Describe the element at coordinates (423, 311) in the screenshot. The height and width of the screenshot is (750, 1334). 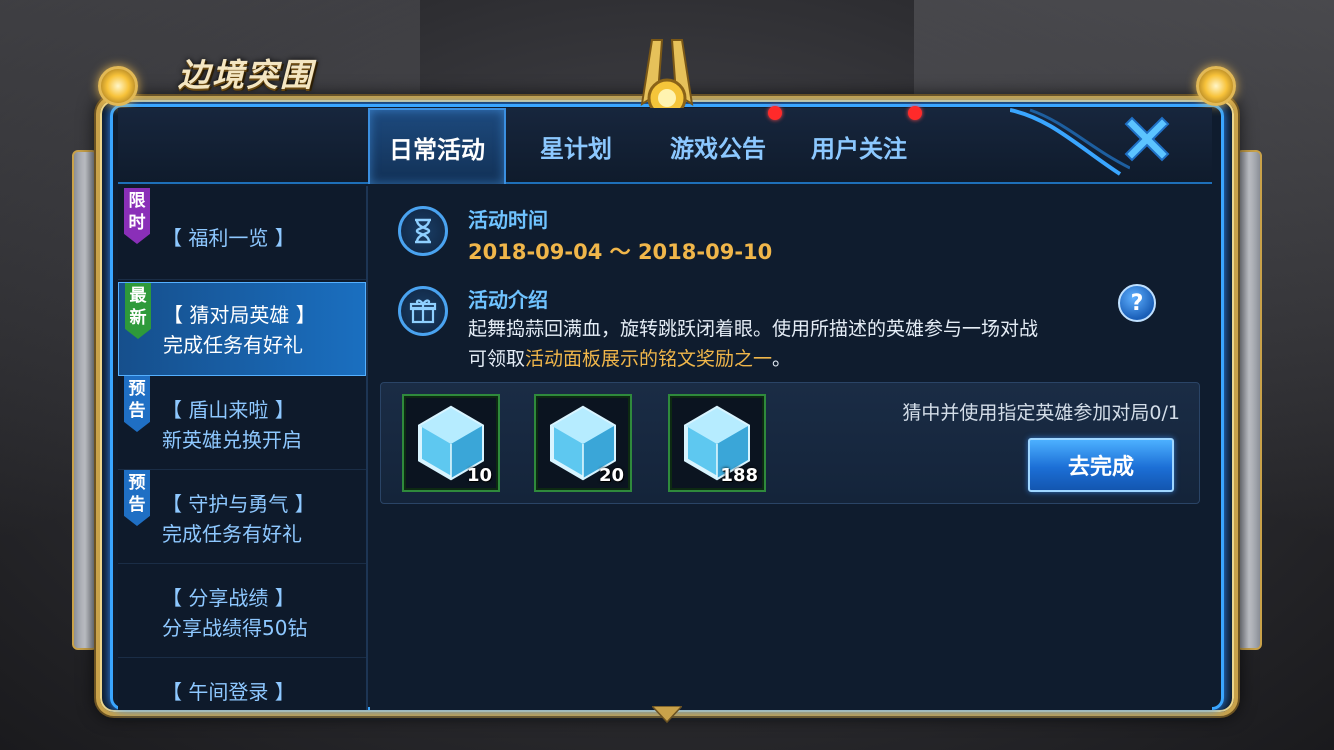
I see `gift-icon` at that location.